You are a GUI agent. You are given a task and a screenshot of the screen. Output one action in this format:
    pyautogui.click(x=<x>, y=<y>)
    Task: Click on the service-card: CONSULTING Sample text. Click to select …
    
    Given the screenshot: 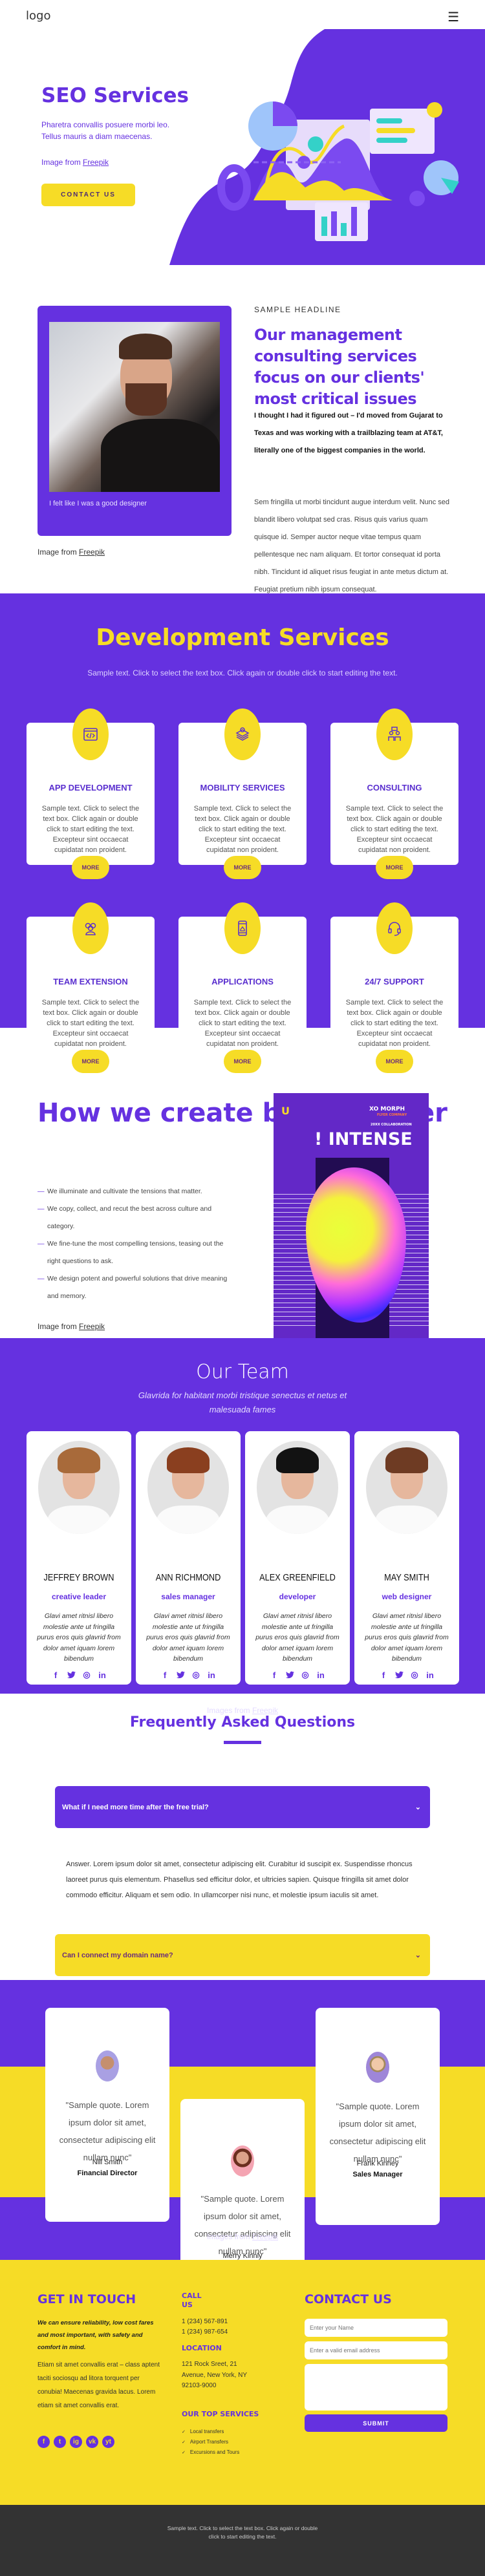 What is the action you would take?
    pyautogui.click(x=394, y=793)
    